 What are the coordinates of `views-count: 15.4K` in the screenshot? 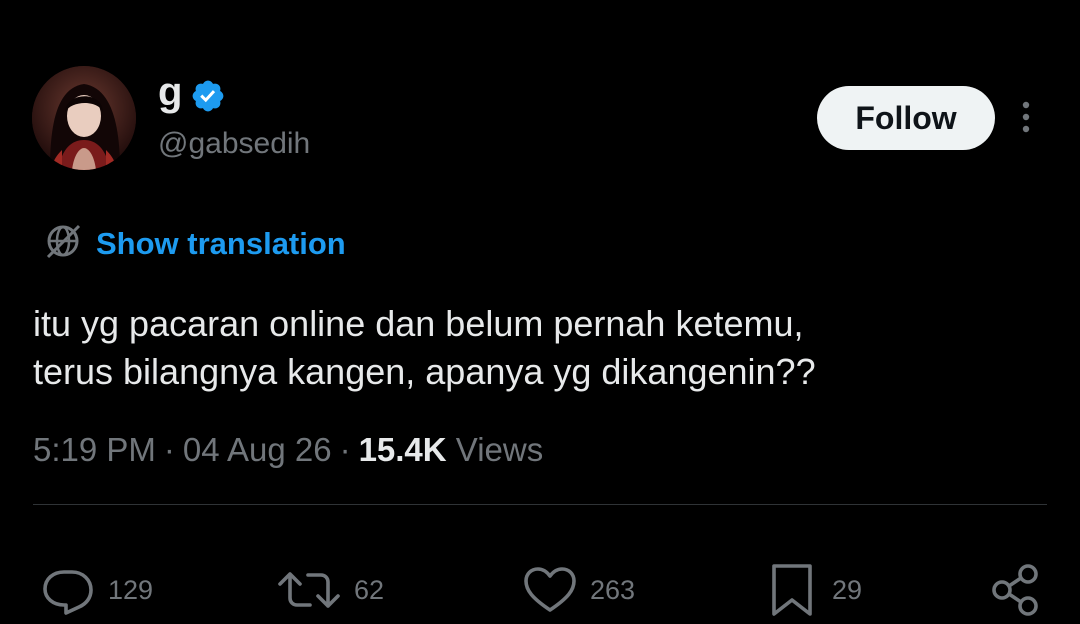 It's located at (402, 449).